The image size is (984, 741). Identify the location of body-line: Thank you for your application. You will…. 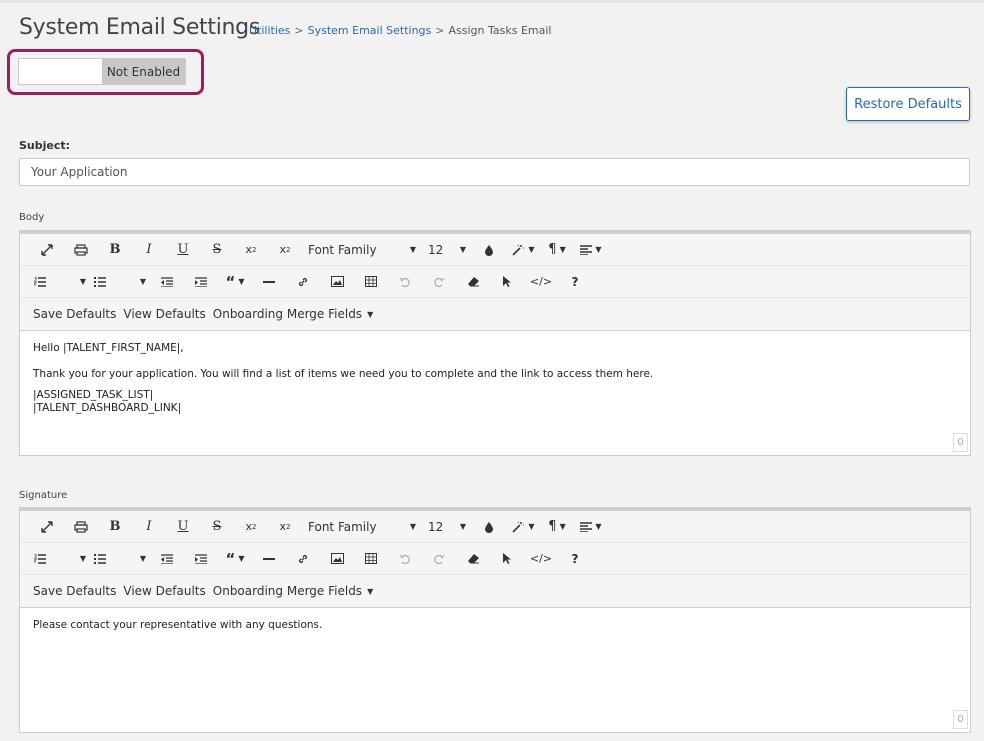
(343, 374).